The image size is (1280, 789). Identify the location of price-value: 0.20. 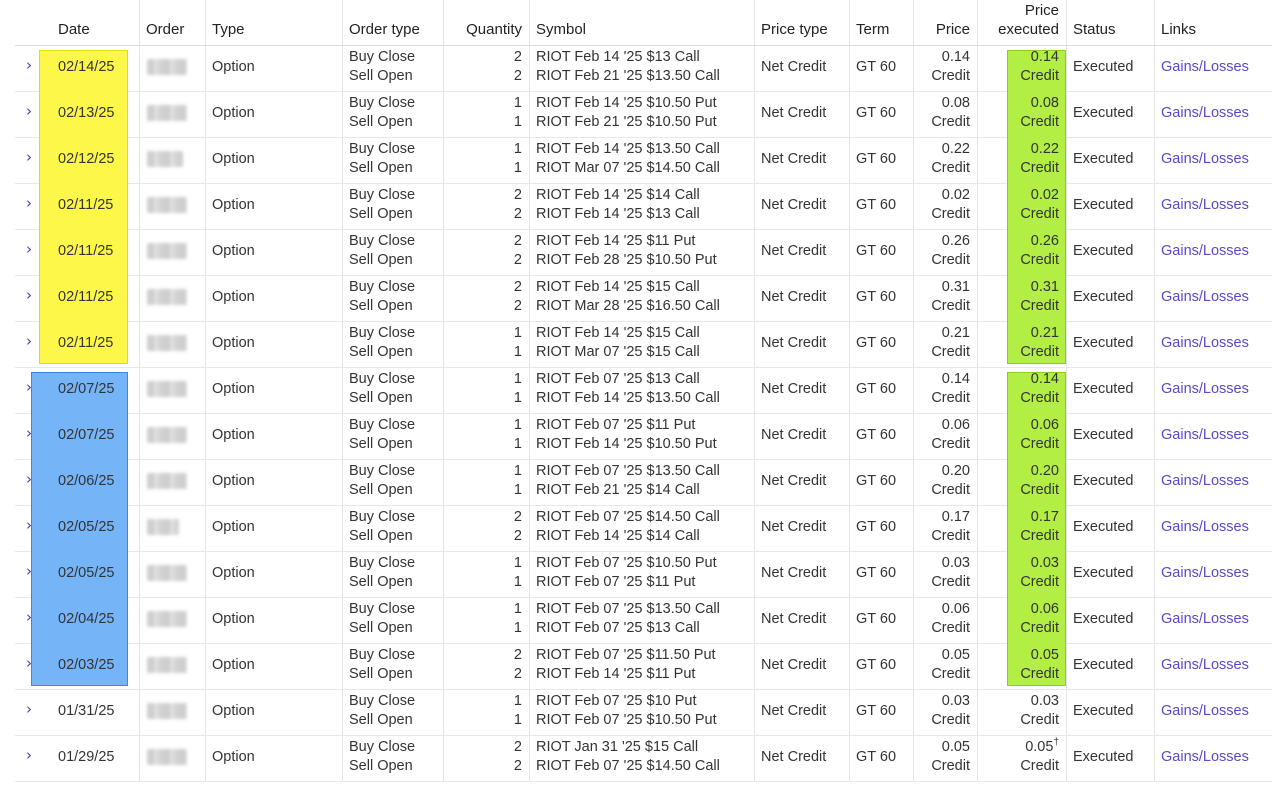
(955, 471).